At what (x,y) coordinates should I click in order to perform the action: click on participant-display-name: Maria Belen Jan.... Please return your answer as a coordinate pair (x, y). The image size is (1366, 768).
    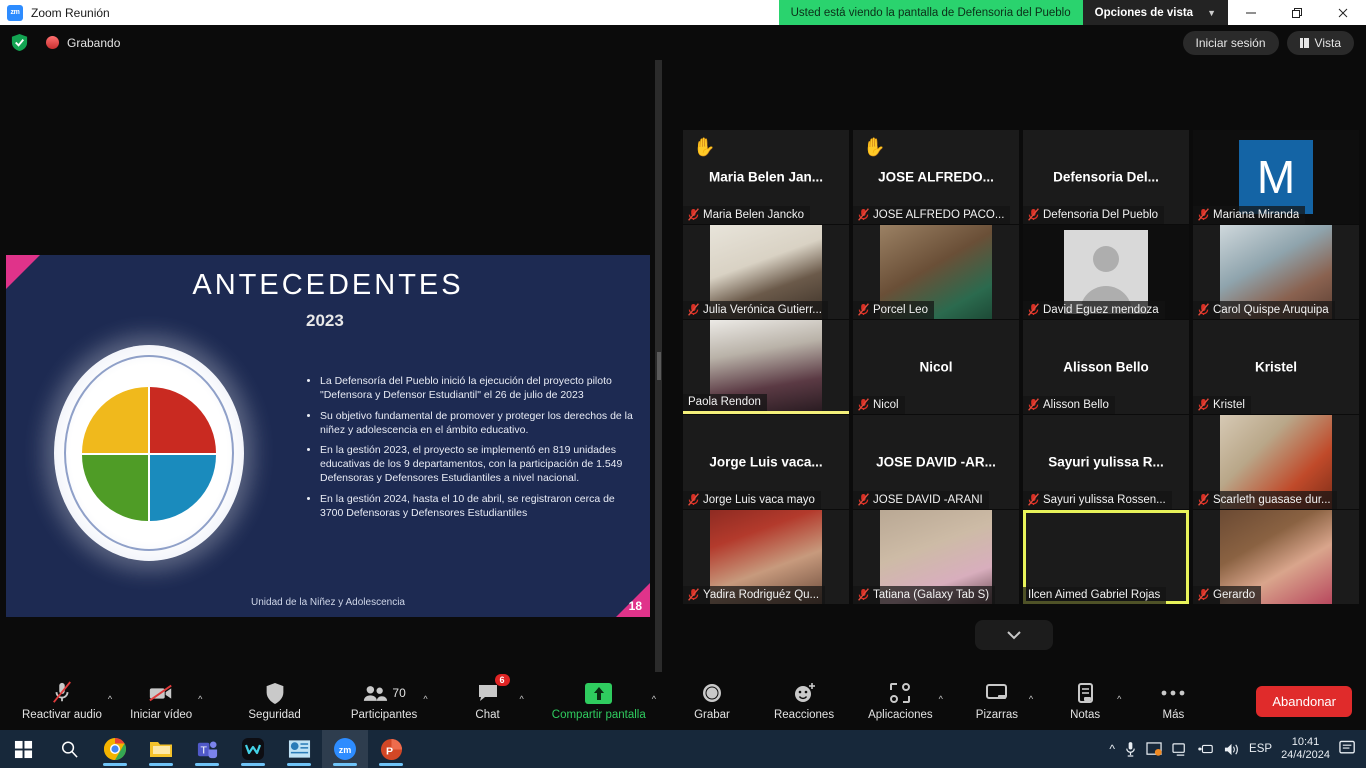
    Looking at the image, I should click on (766, 177).